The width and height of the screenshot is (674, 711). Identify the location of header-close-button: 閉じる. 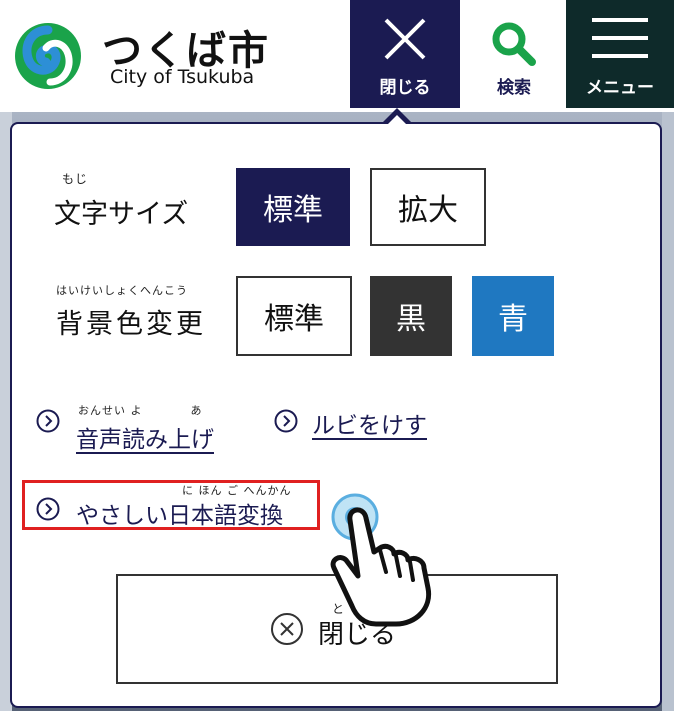
(405, 54).